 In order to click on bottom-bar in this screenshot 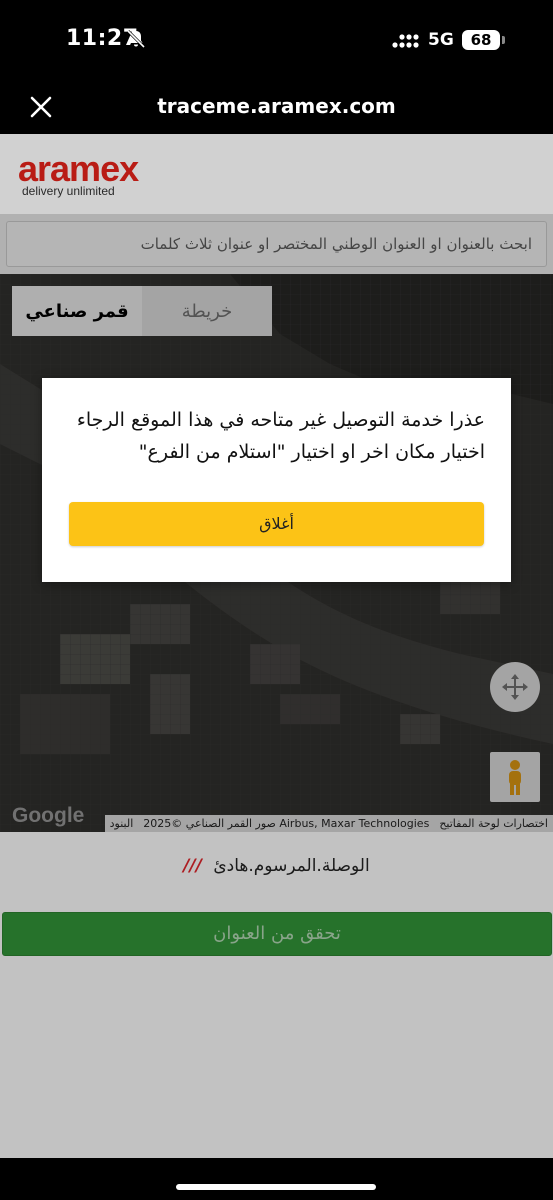, I will do `click(276, 1179)`.